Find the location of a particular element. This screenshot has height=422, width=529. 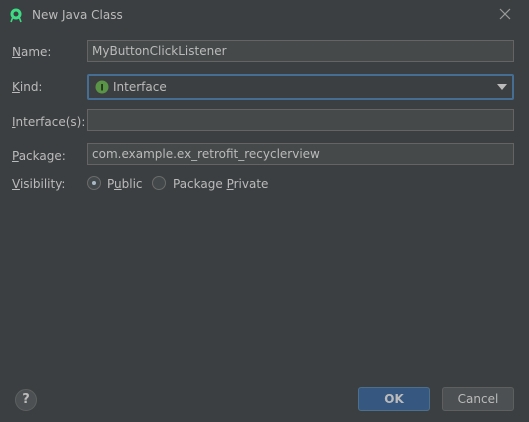

kind-dropdown: I Interface is located at coordinates (300, 87).